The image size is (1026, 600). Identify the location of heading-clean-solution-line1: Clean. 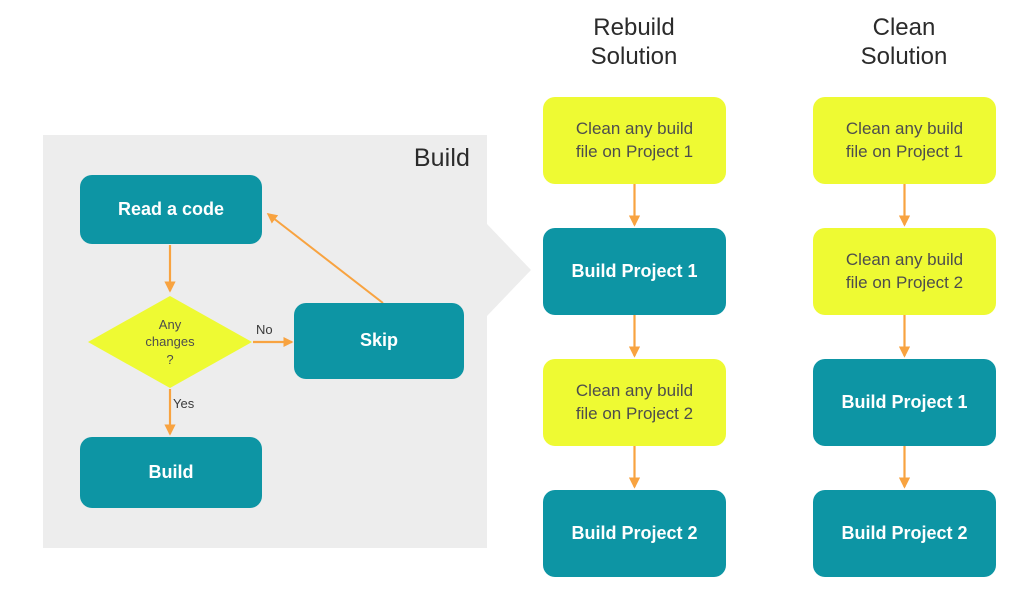
(904, 27).